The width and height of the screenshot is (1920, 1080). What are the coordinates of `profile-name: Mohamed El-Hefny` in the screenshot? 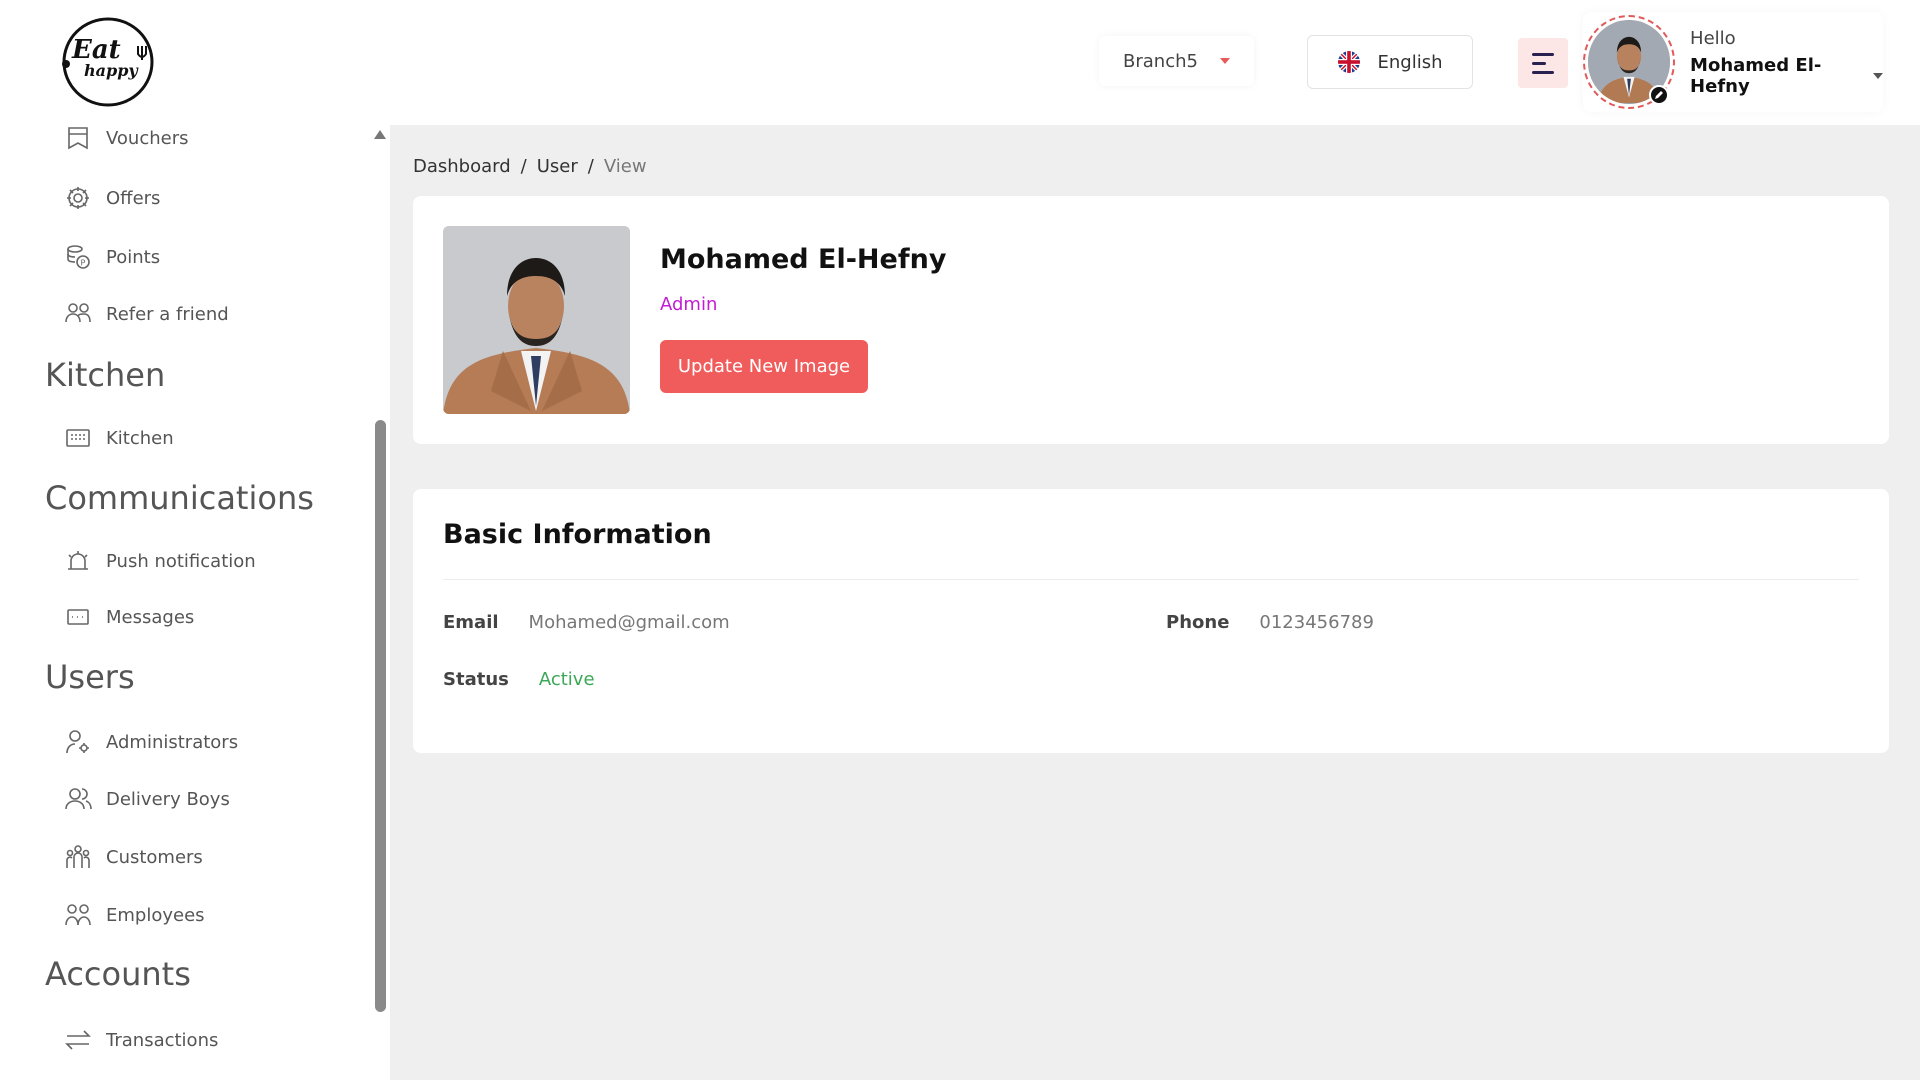 It's located at (803, 259).